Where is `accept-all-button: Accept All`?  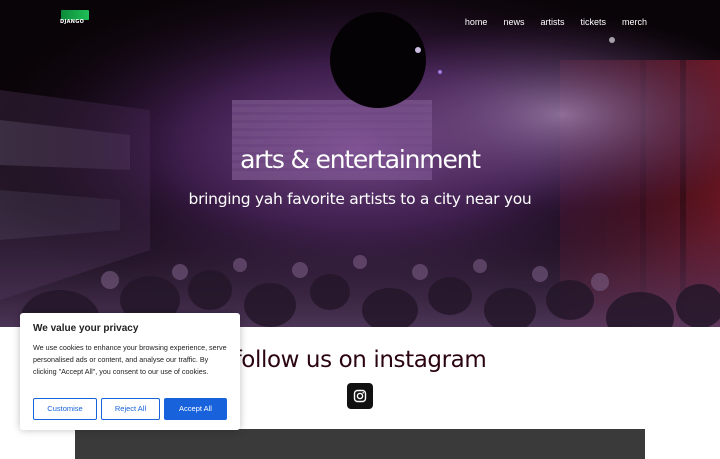 accept-all-button: Accept All is located at coordinates (195, 409).